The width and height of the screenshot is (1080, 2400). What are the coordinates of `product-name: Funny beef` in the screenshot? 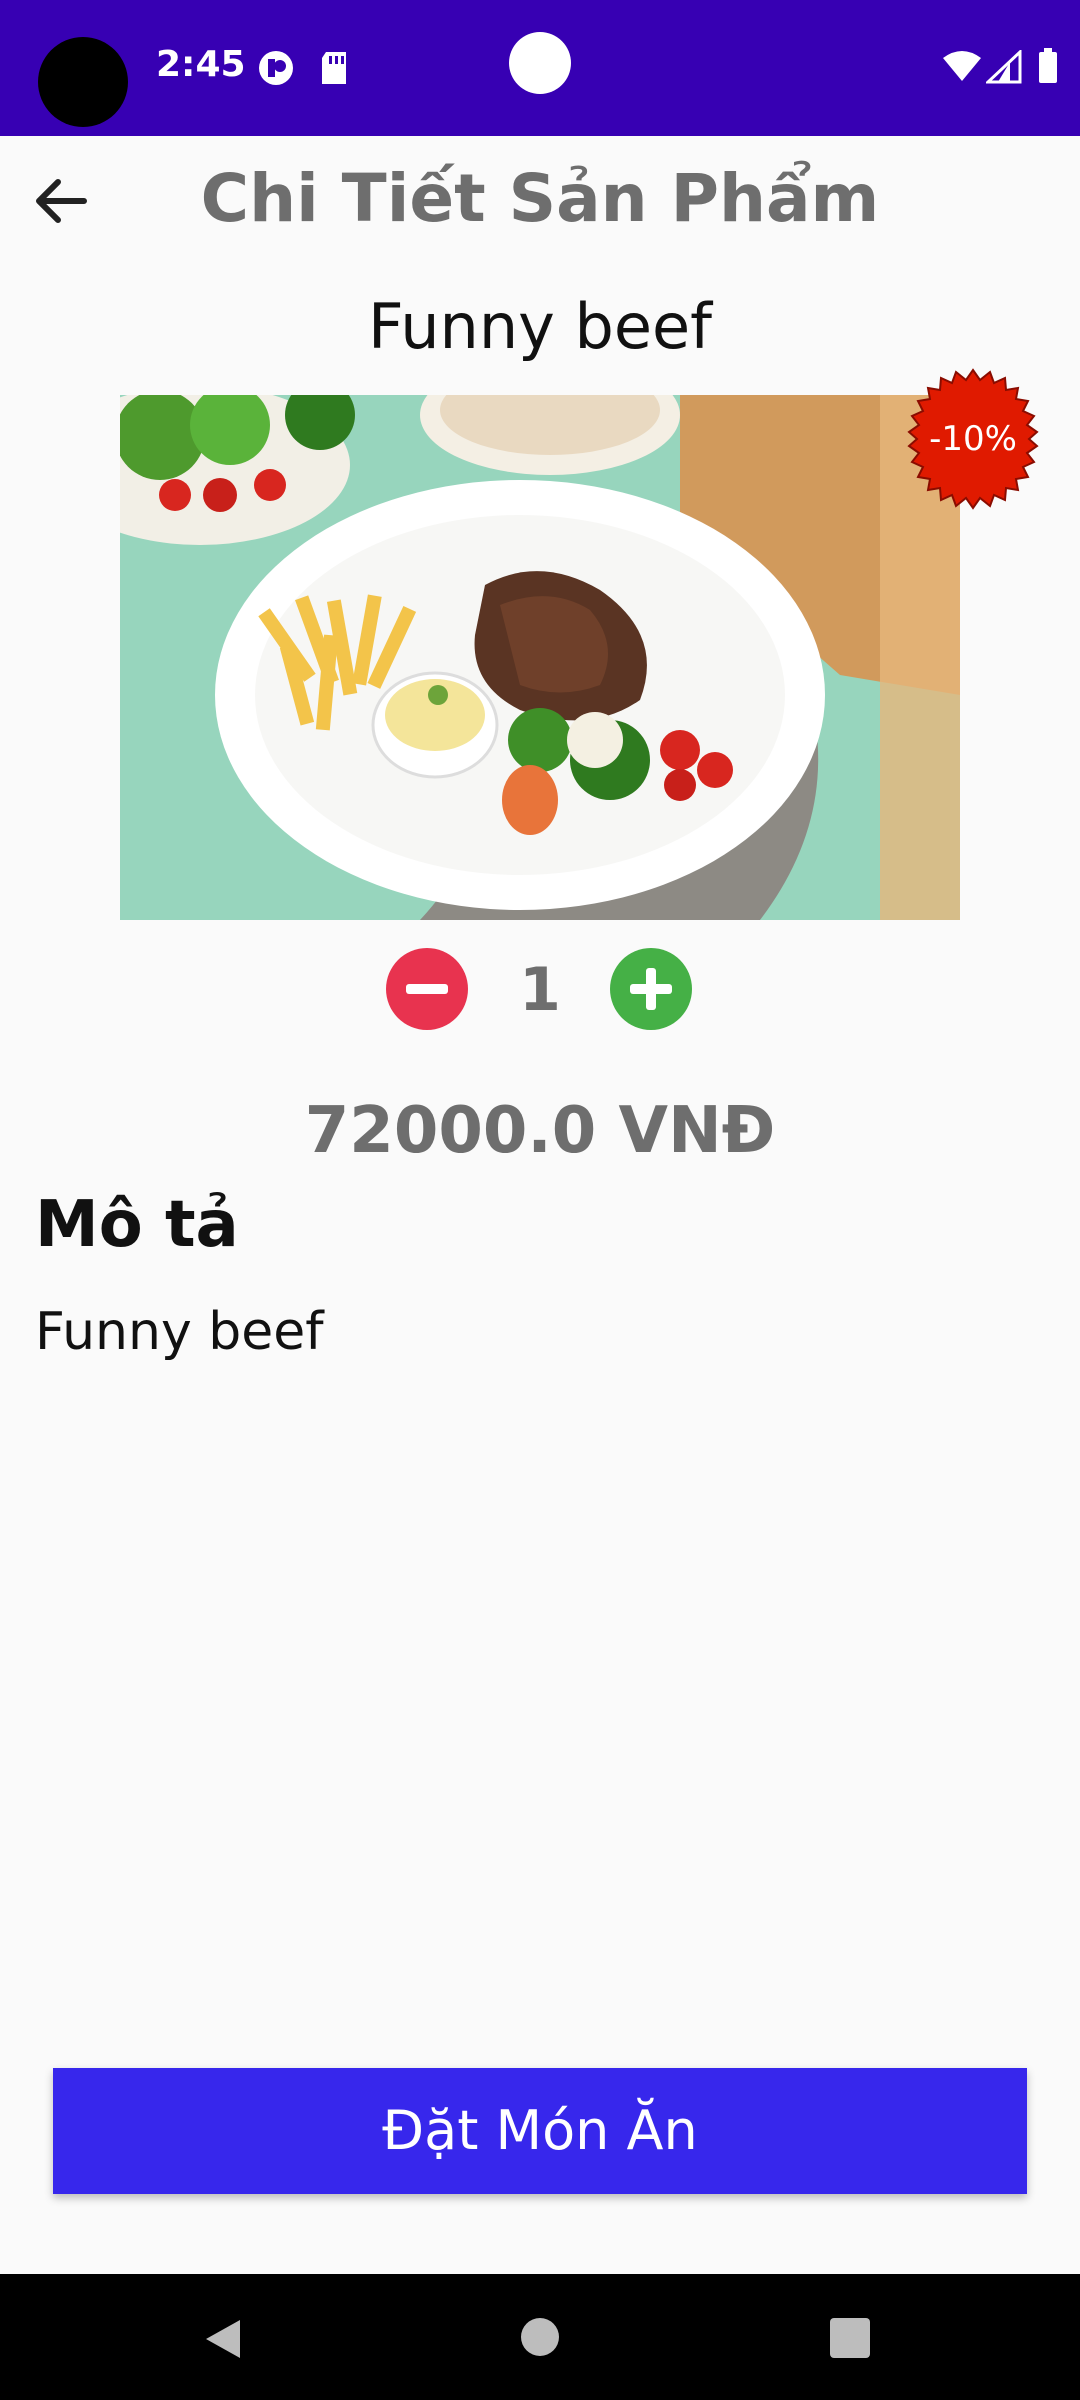 It's located at (540, 326).